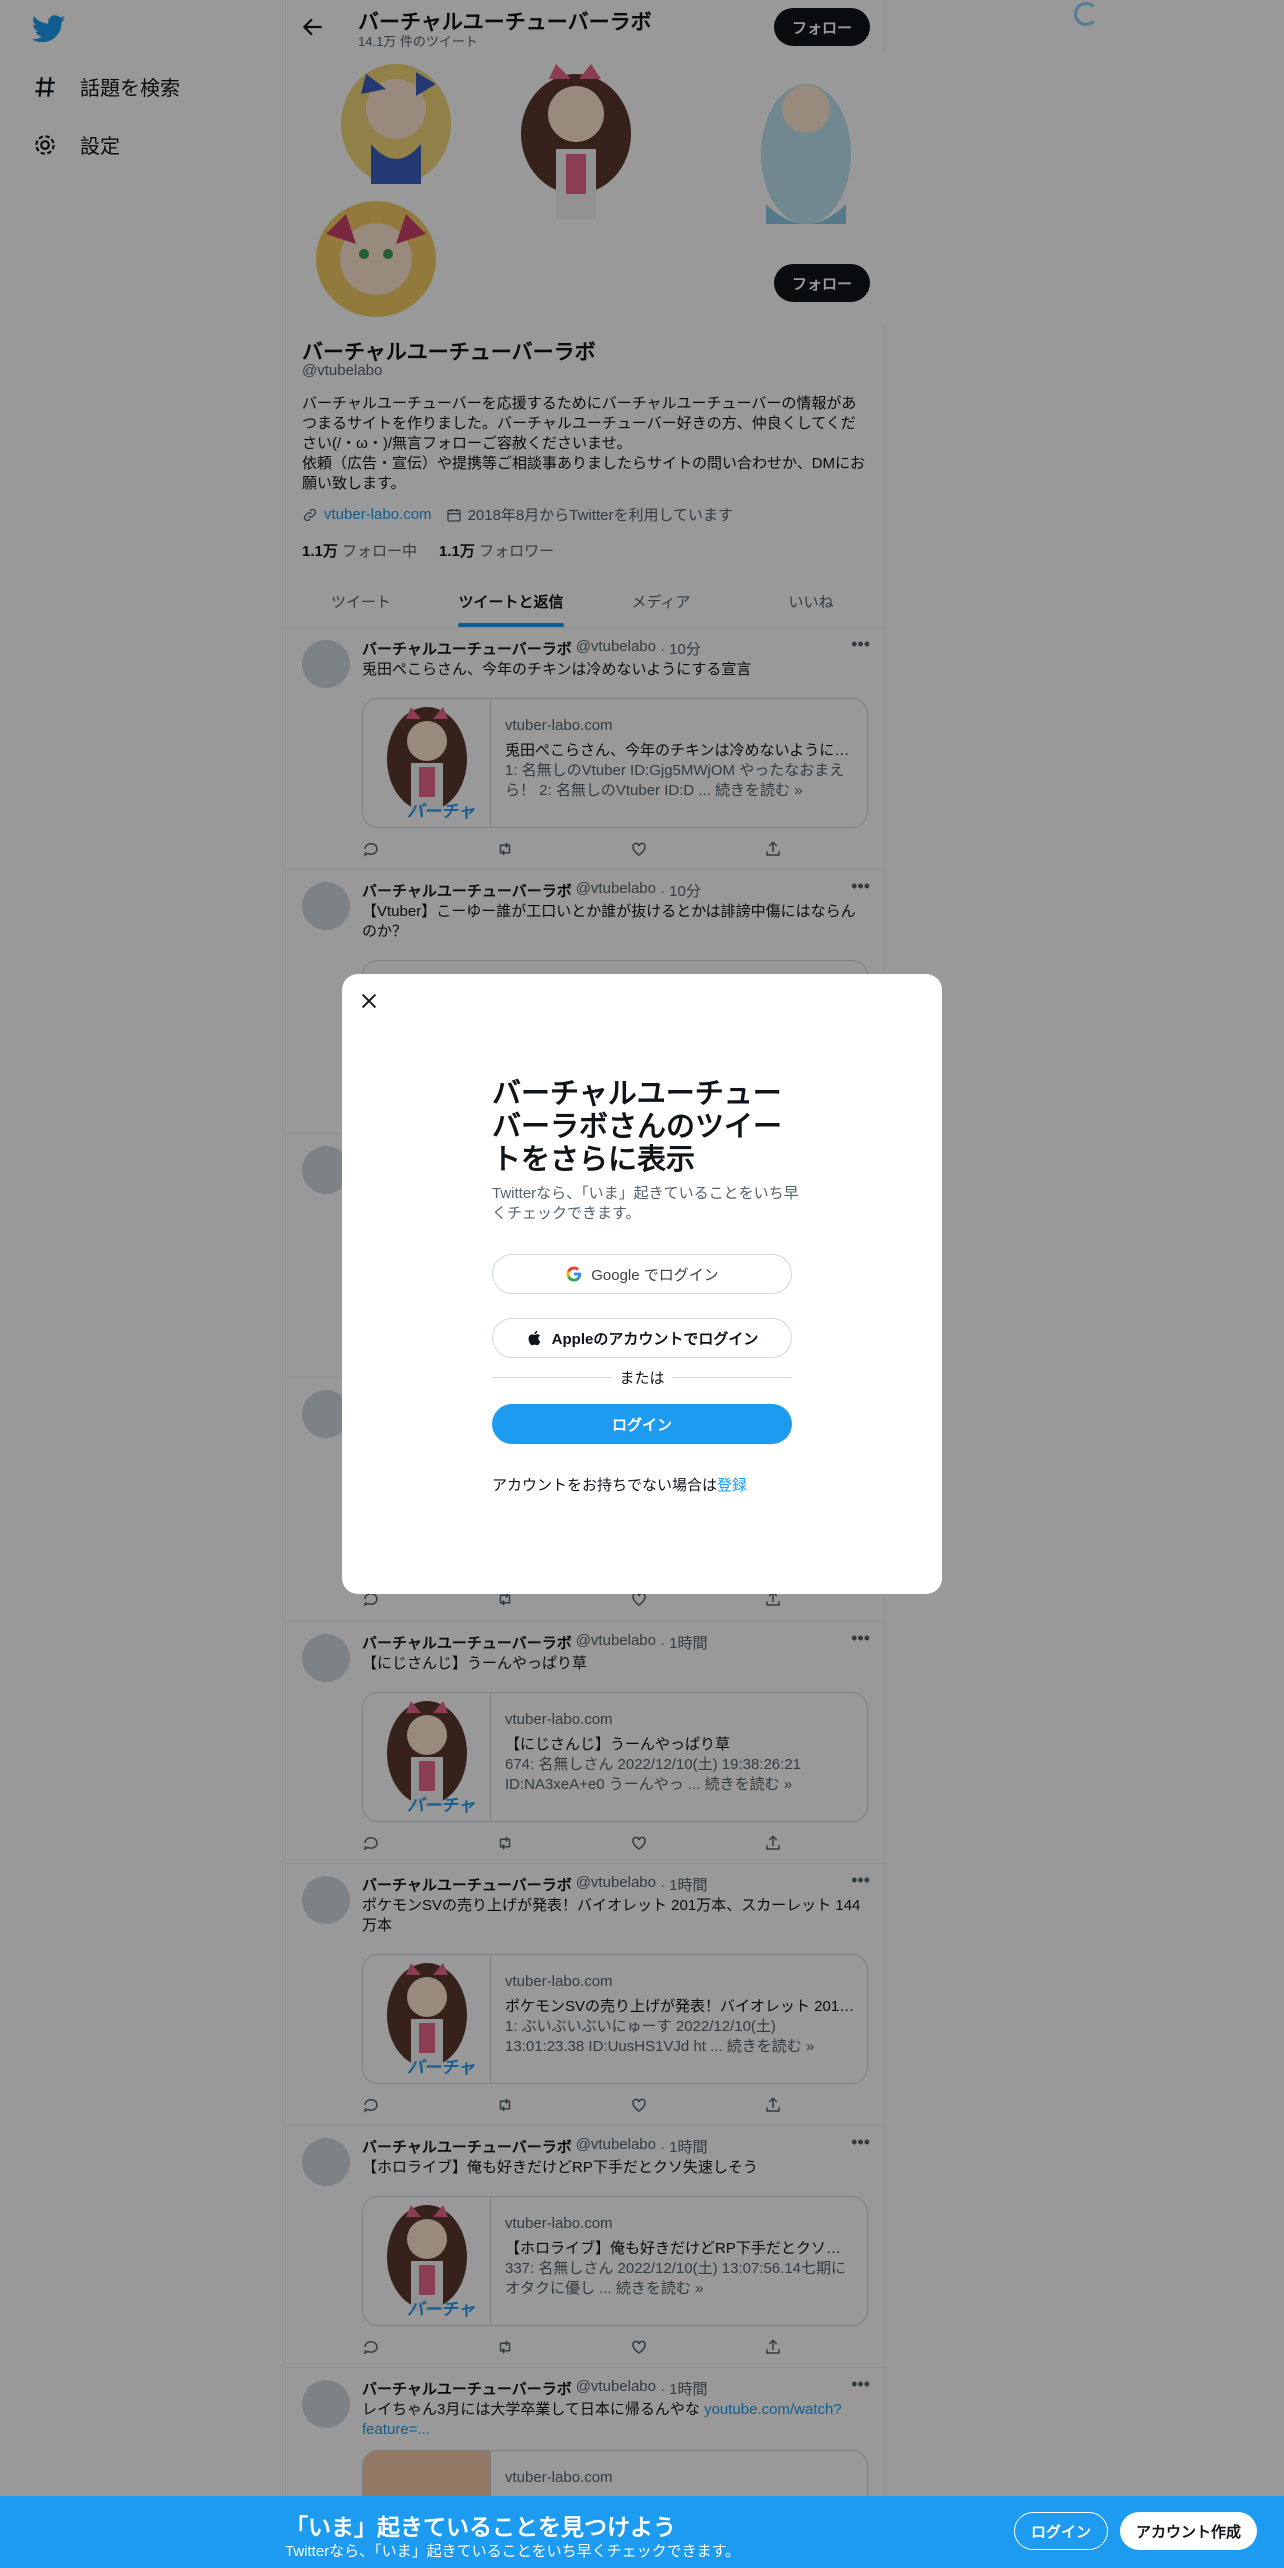  I want to click on login-button: ログイン, so click(642, 1424).